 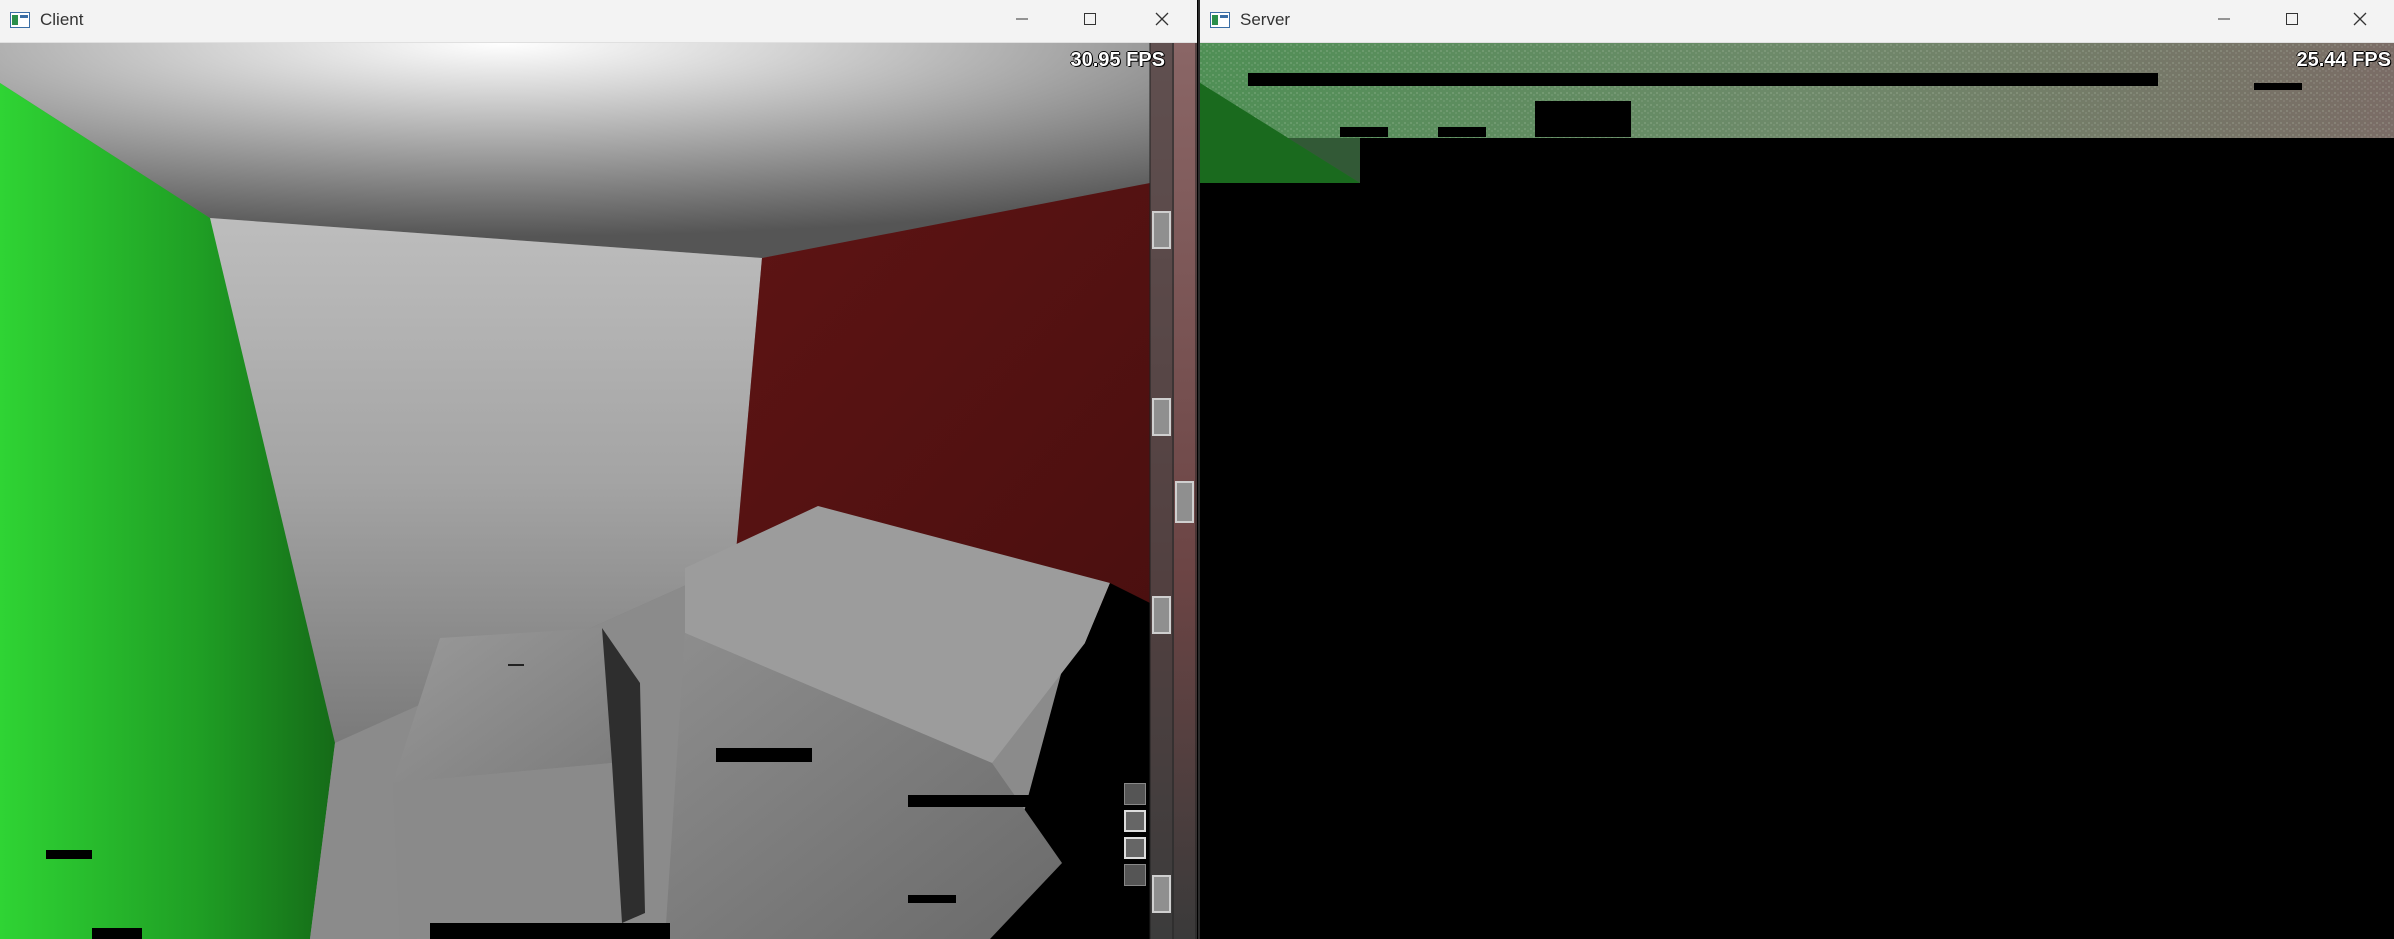 I want to click on server-title: Server, so click(x=1265, y=19).